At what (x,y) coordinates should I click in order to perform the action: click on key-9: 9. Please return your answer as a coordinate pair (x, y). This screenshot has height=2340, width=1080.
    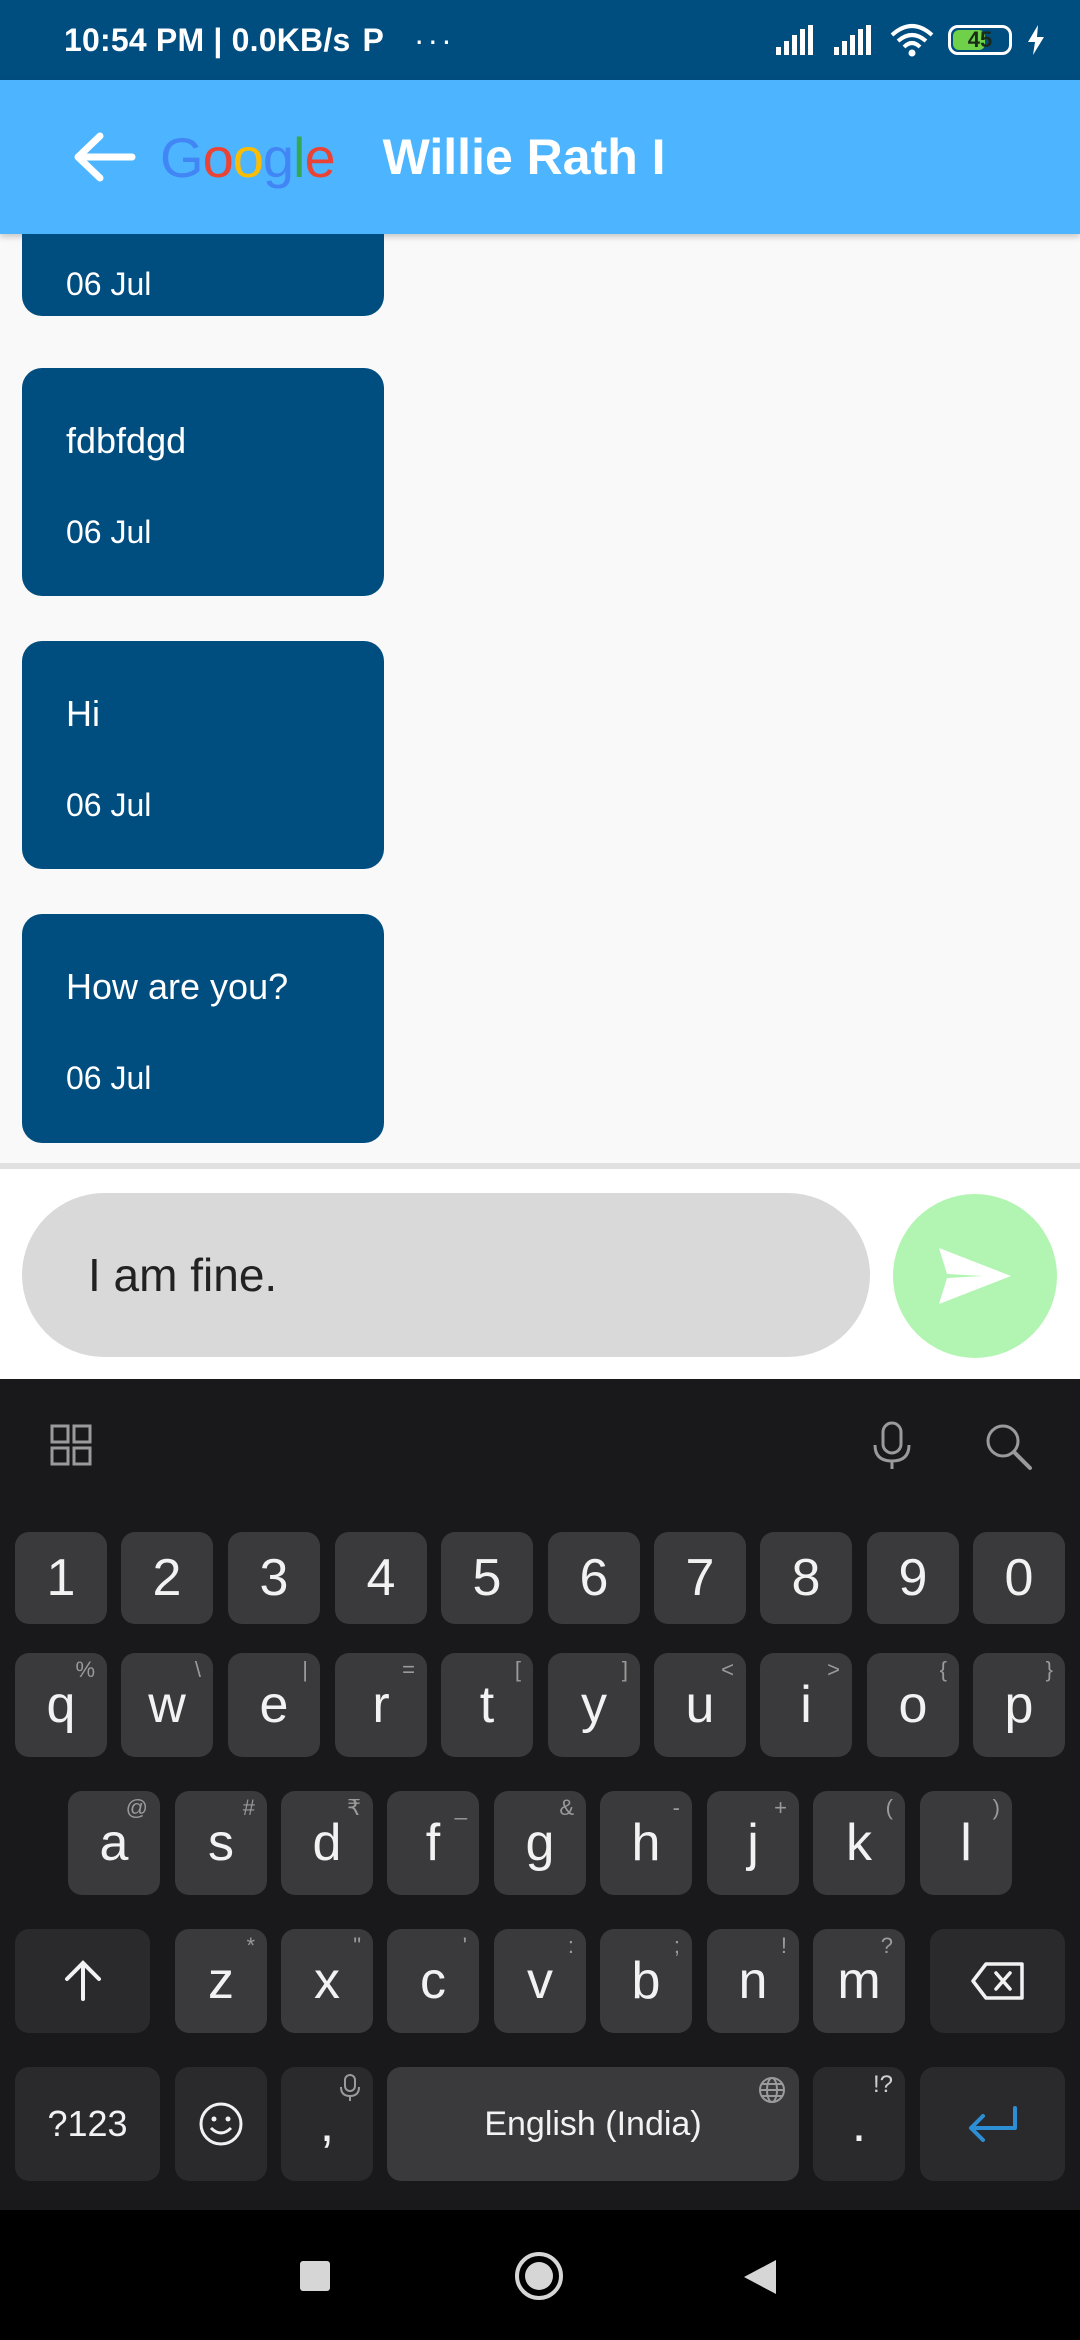
    Looking at the image, I should click on (913, 1578).